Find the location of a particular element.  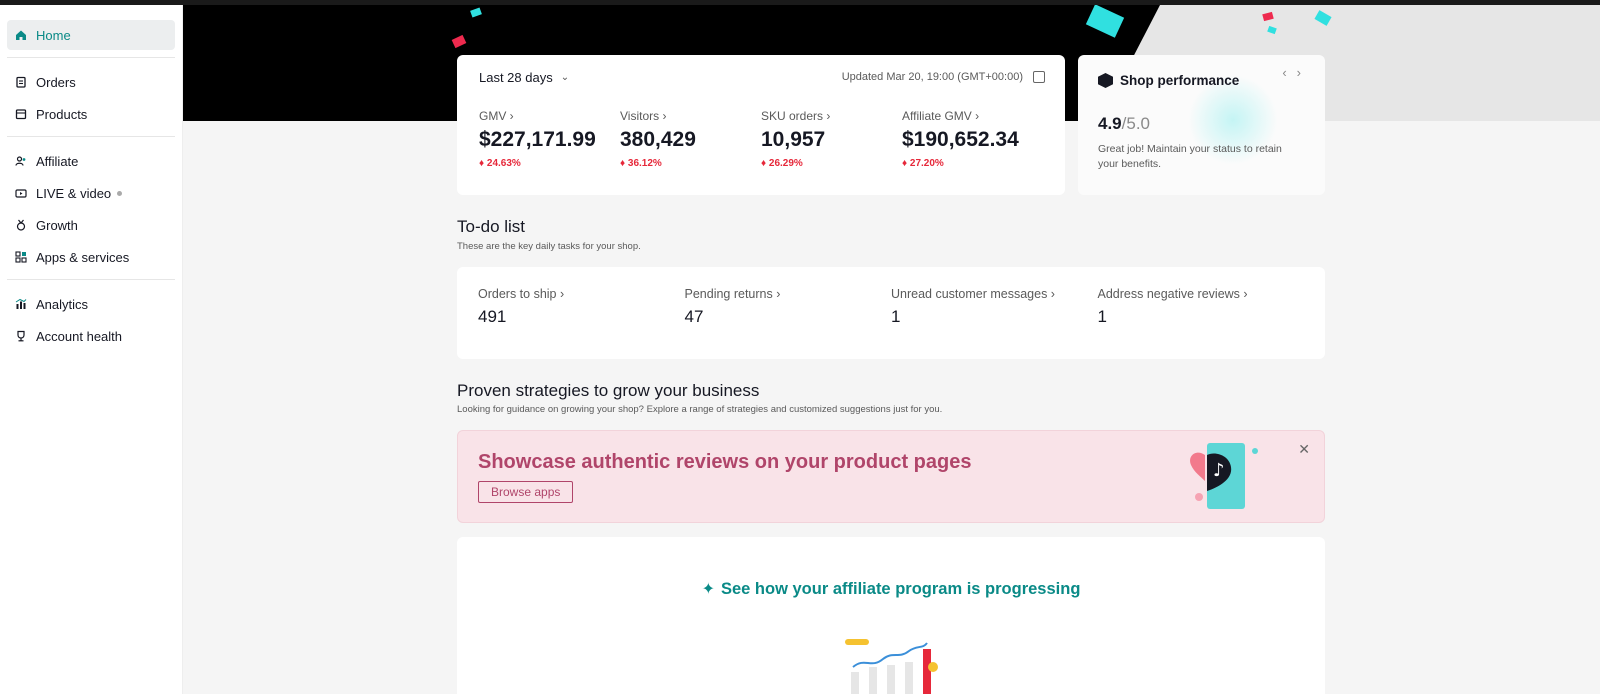

performance-score: 4.9/5.0 is located at coordinates (1201, 124).